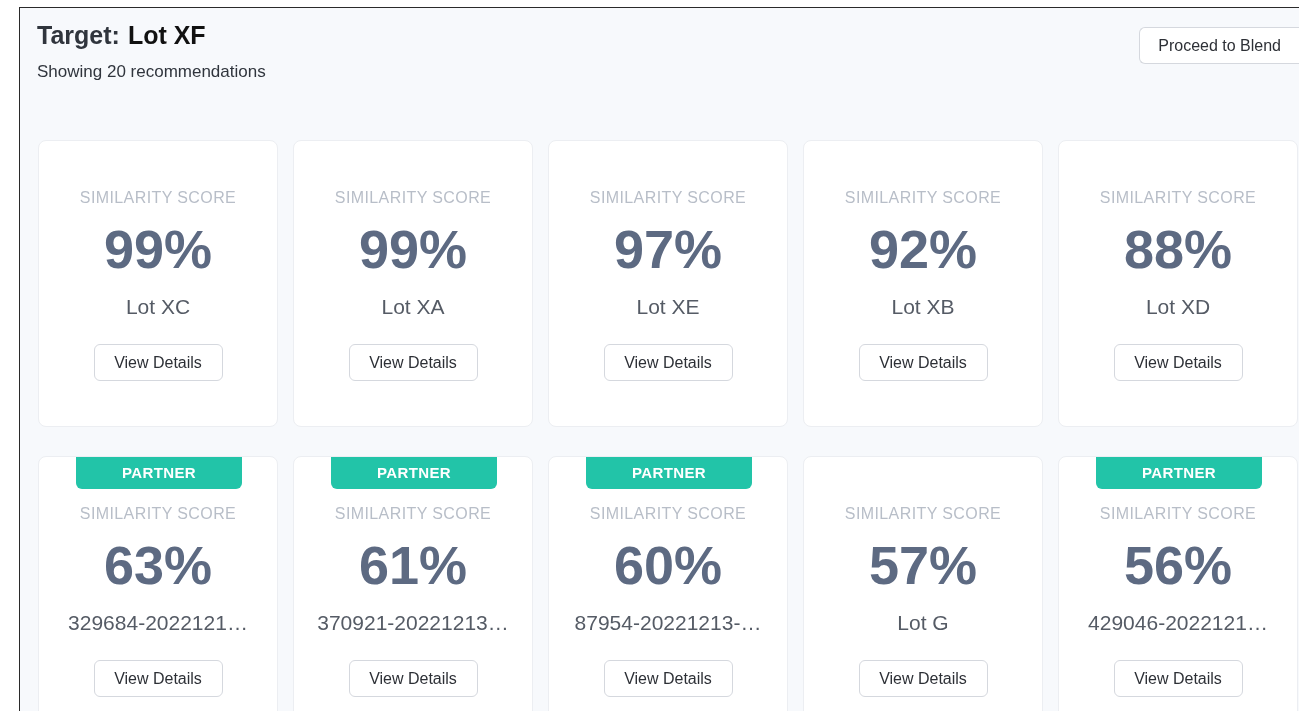 The width and height of the screenshot is (1299, 711). Describe the element at coordinates (923, 307) in the screenshot. I see `lot-name: Lot XB` at that location.